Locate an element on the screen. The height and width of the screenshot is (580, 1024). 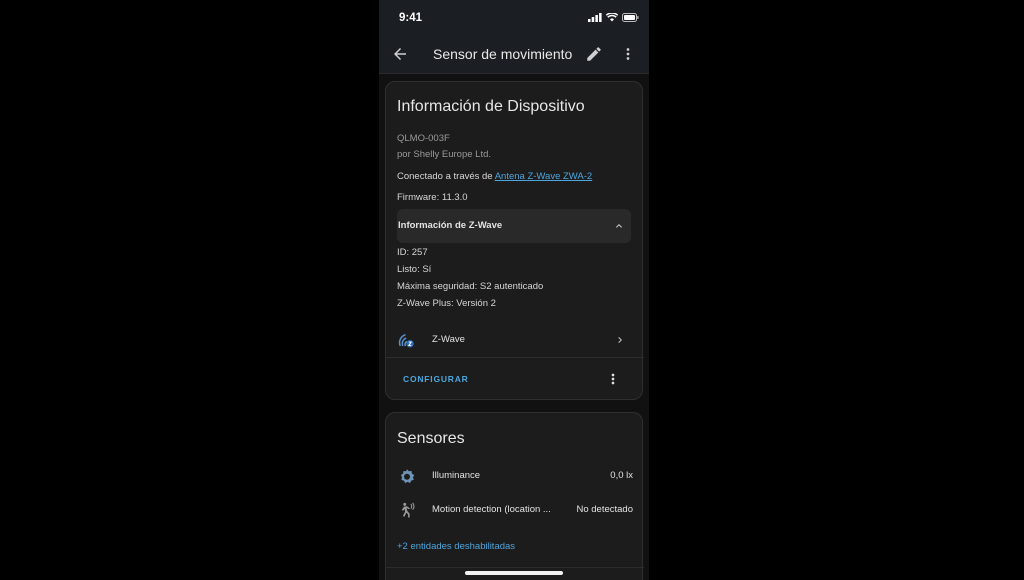
zwave-icon is located at coordinates (406, 341).